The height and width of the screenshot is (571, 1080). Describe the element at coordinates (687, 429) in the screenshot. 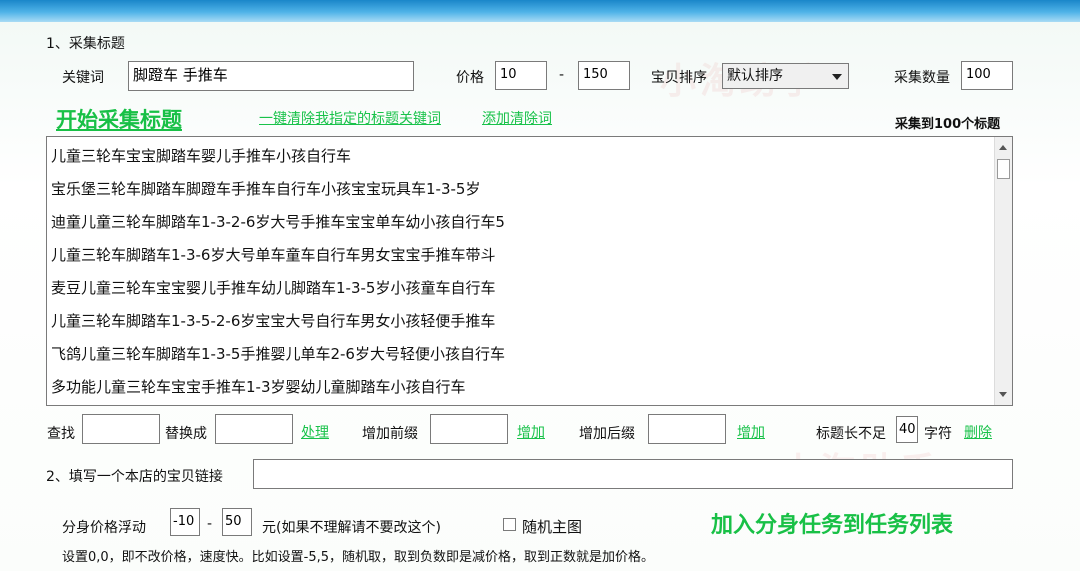

I see `suffix-input` at that location.